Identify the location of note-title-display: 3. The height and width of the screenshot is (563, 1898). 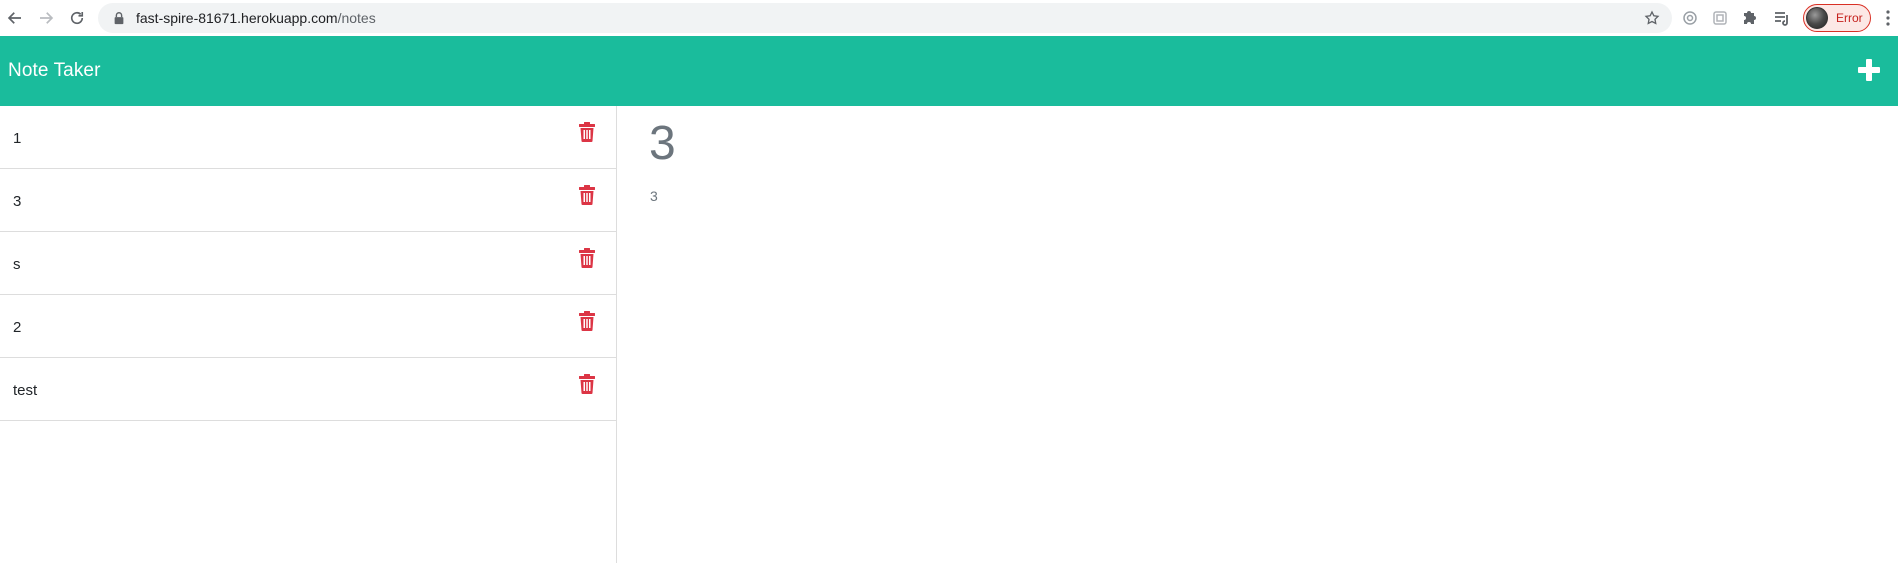
(662, 143).